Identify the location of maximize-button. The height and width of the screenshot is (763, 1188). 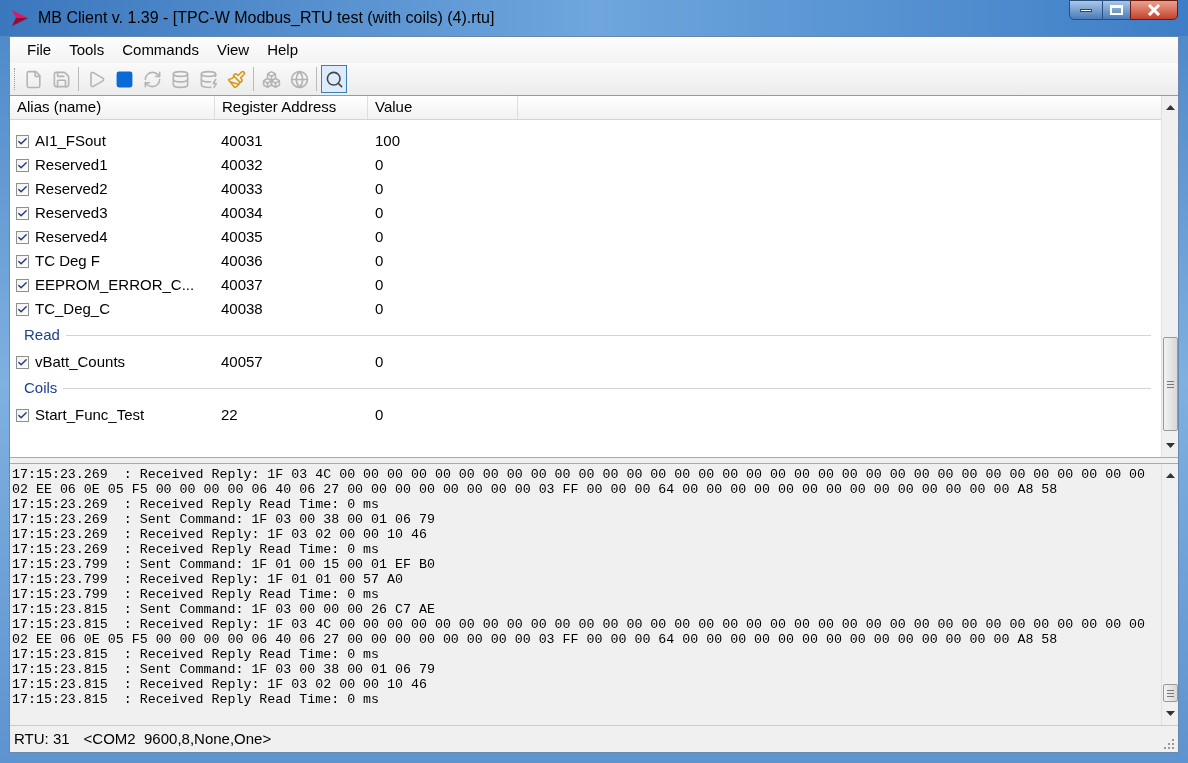
(1116, 10).